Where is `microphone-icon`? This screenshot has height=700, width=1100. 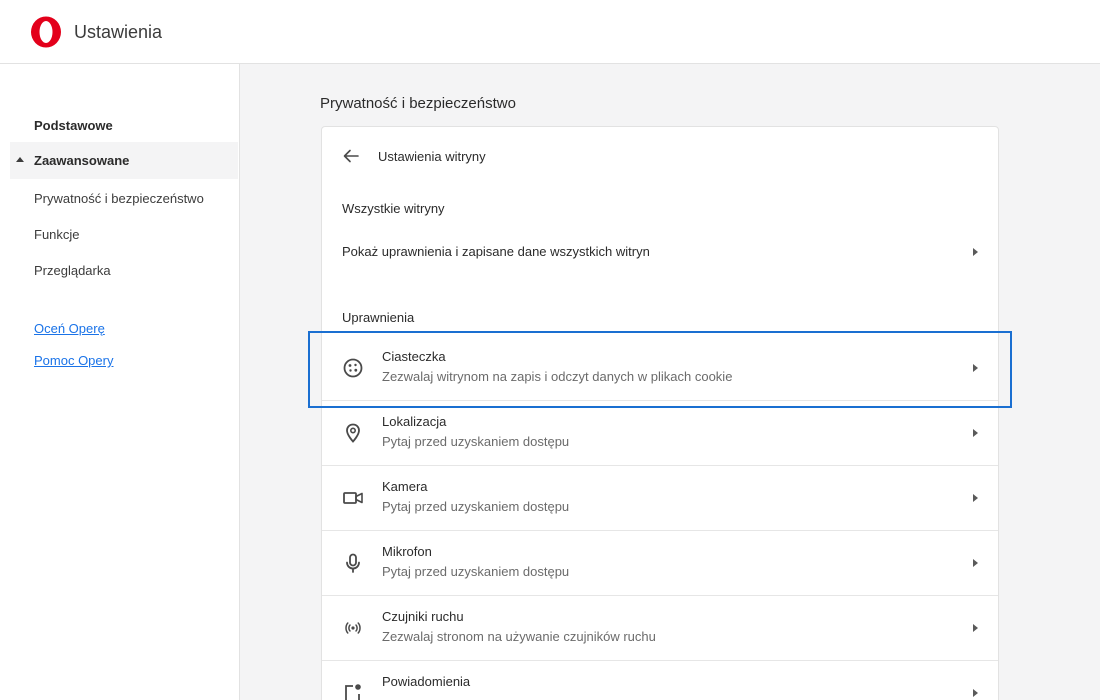
microphone-icon is located at coordinates (353, 563).